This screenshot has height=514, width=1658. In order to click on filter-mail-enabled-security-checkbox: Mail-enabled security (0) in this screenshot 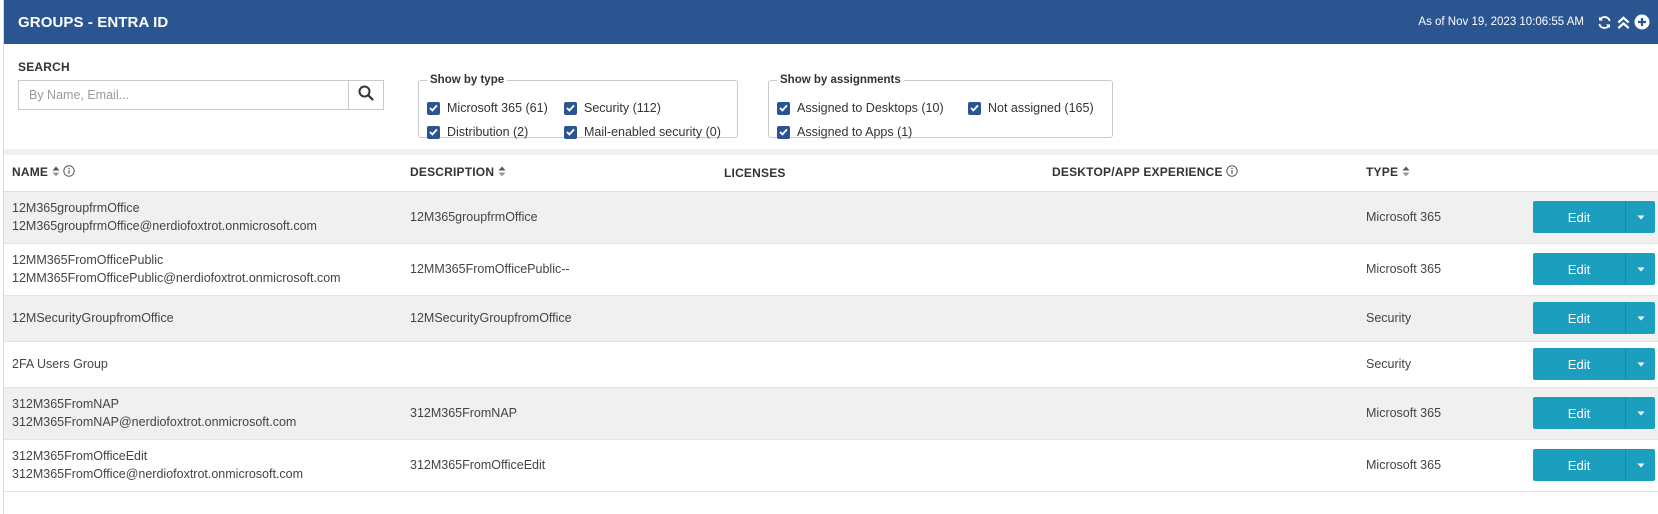, I will do `click(642, 132)`.